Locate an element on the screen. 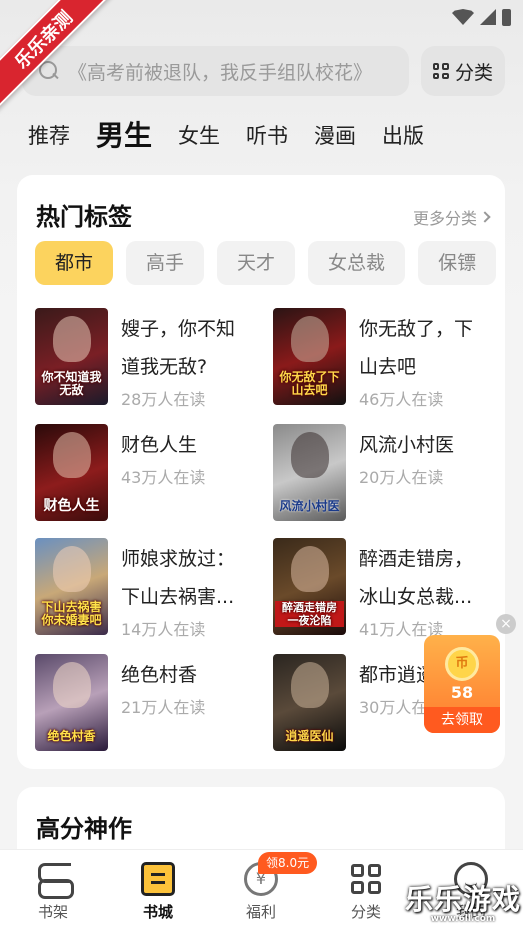  section-title: 高分神作 is located at coordinates (84, 829).